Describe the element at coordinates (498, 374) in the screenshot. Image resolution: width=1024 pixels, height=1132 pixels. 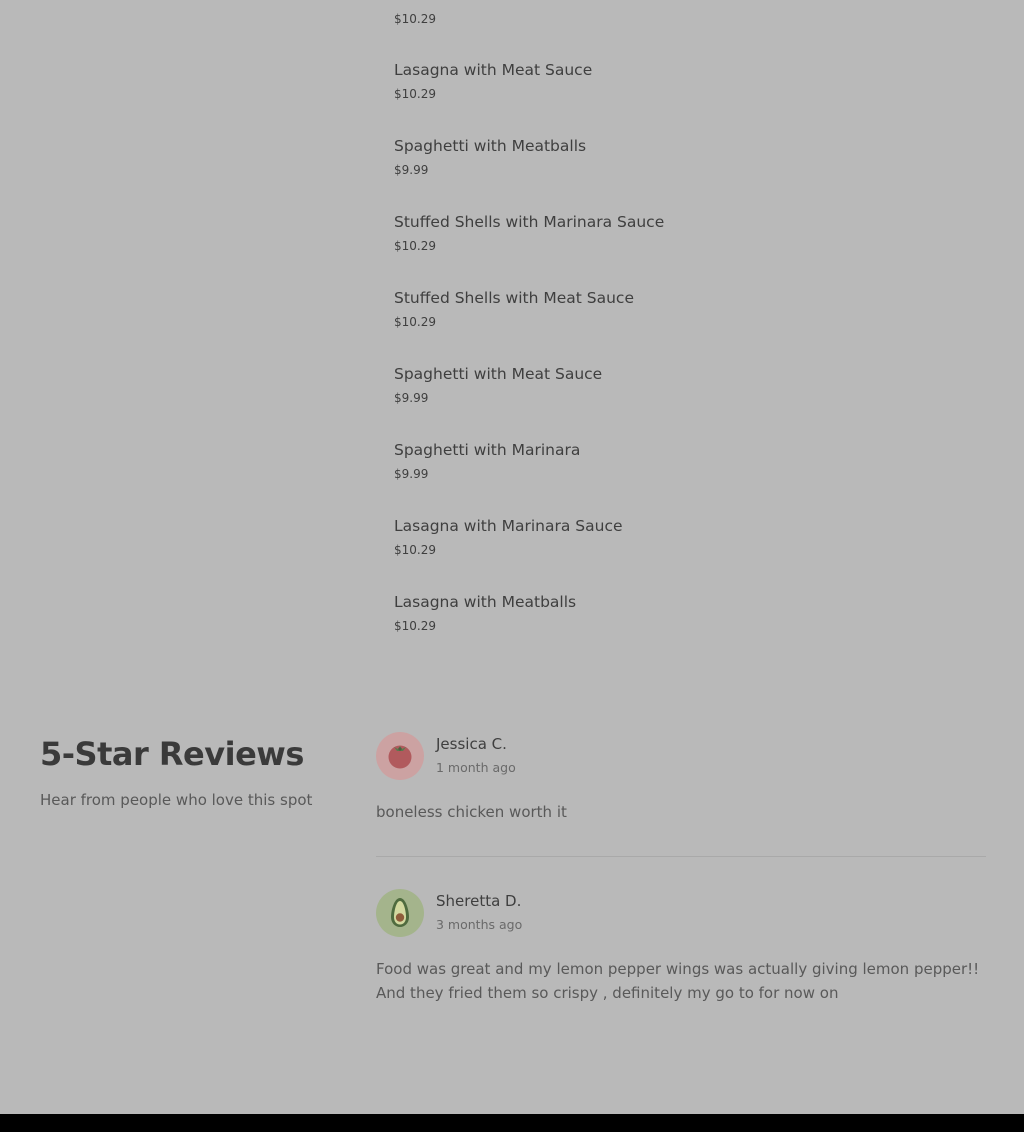
I see `menu-item-name: Spaghetti with Meat Sauce` at that location.